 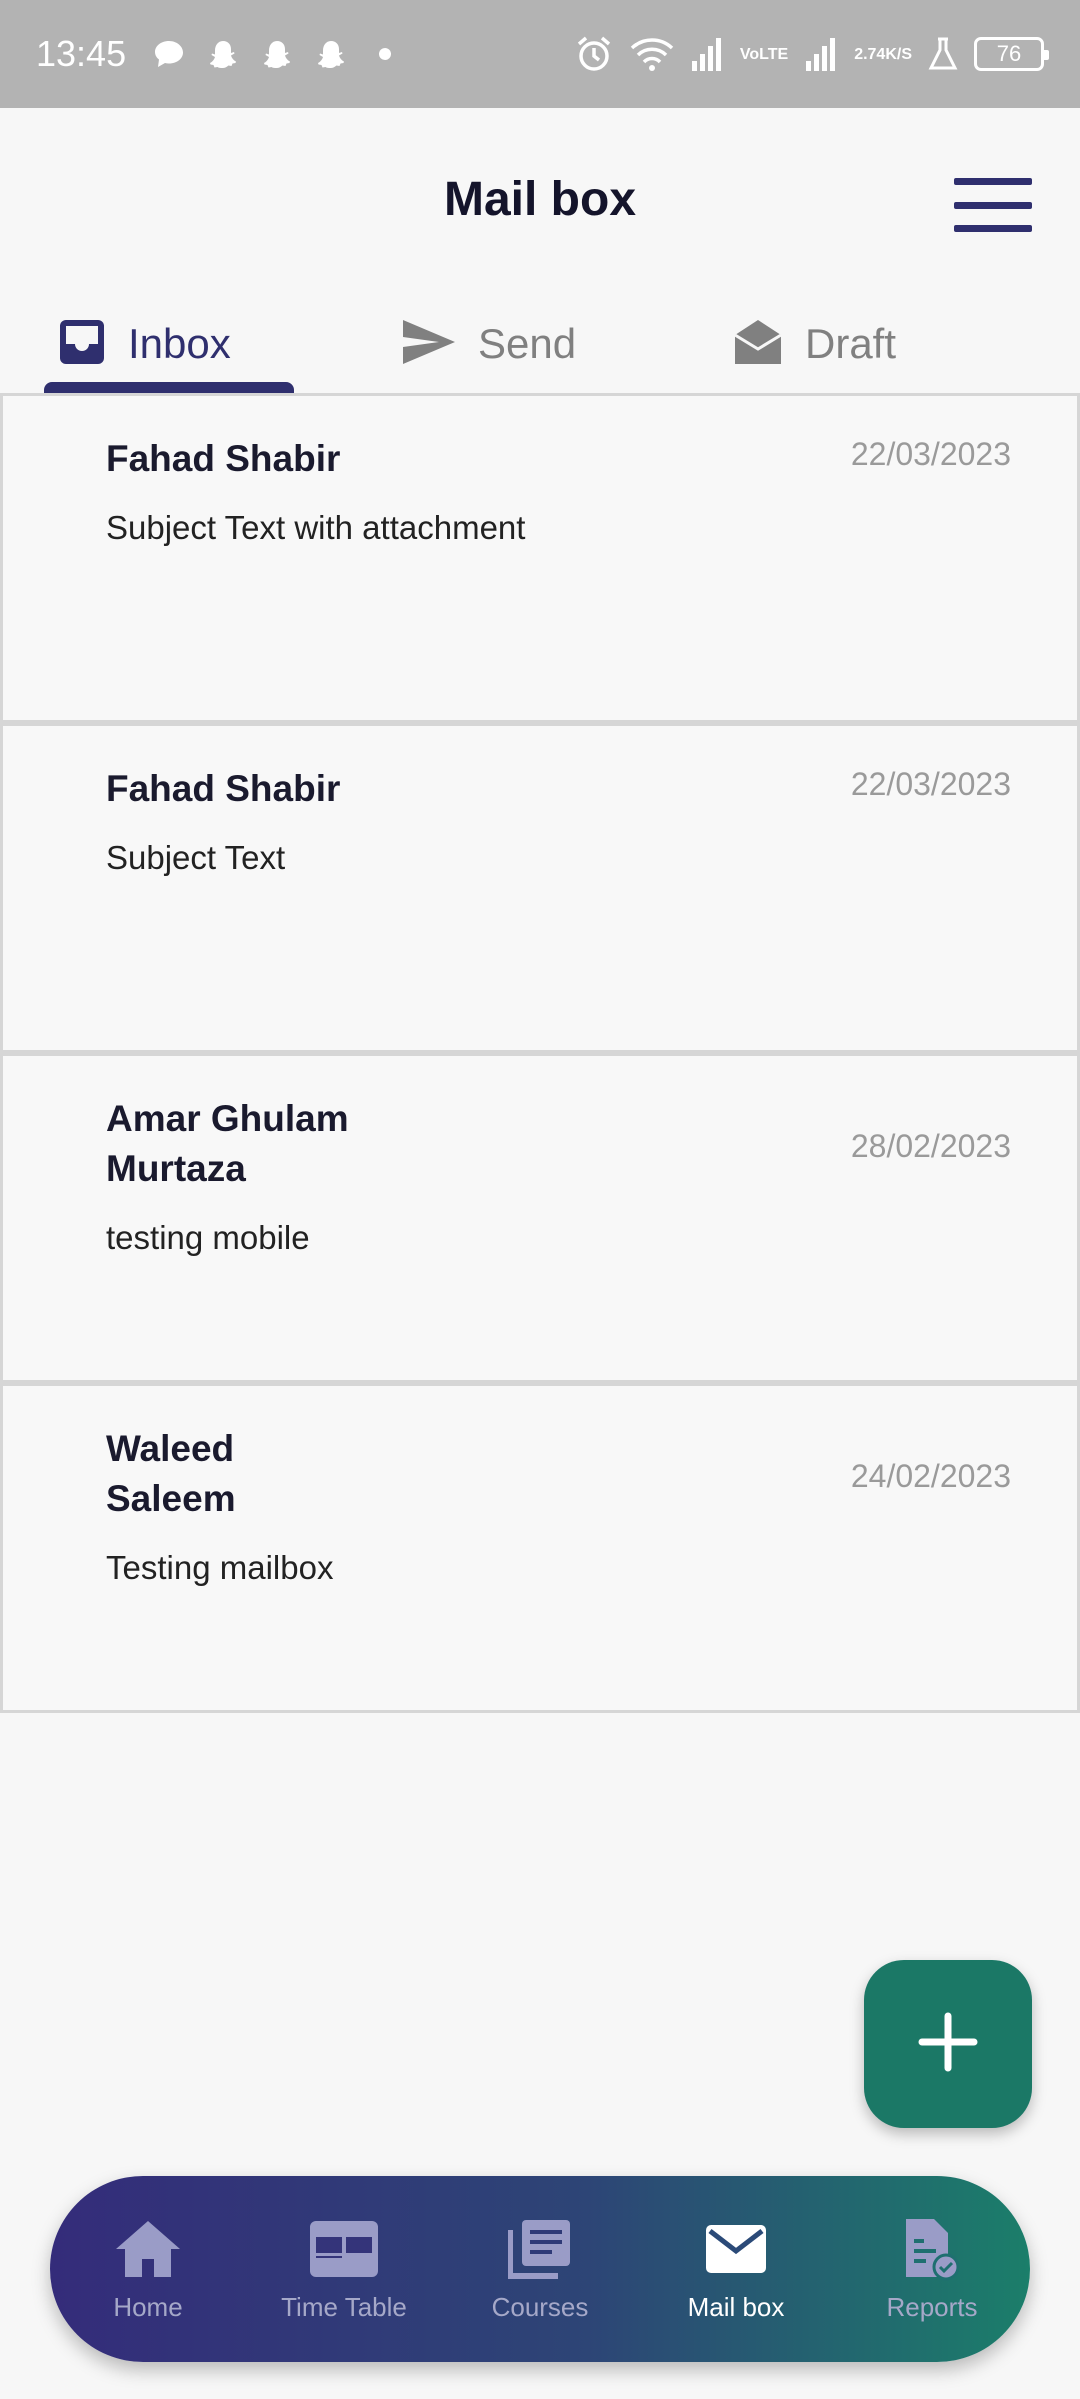 I want to click on network-speed: 2.74 K/S, so click(x=883, y=54).